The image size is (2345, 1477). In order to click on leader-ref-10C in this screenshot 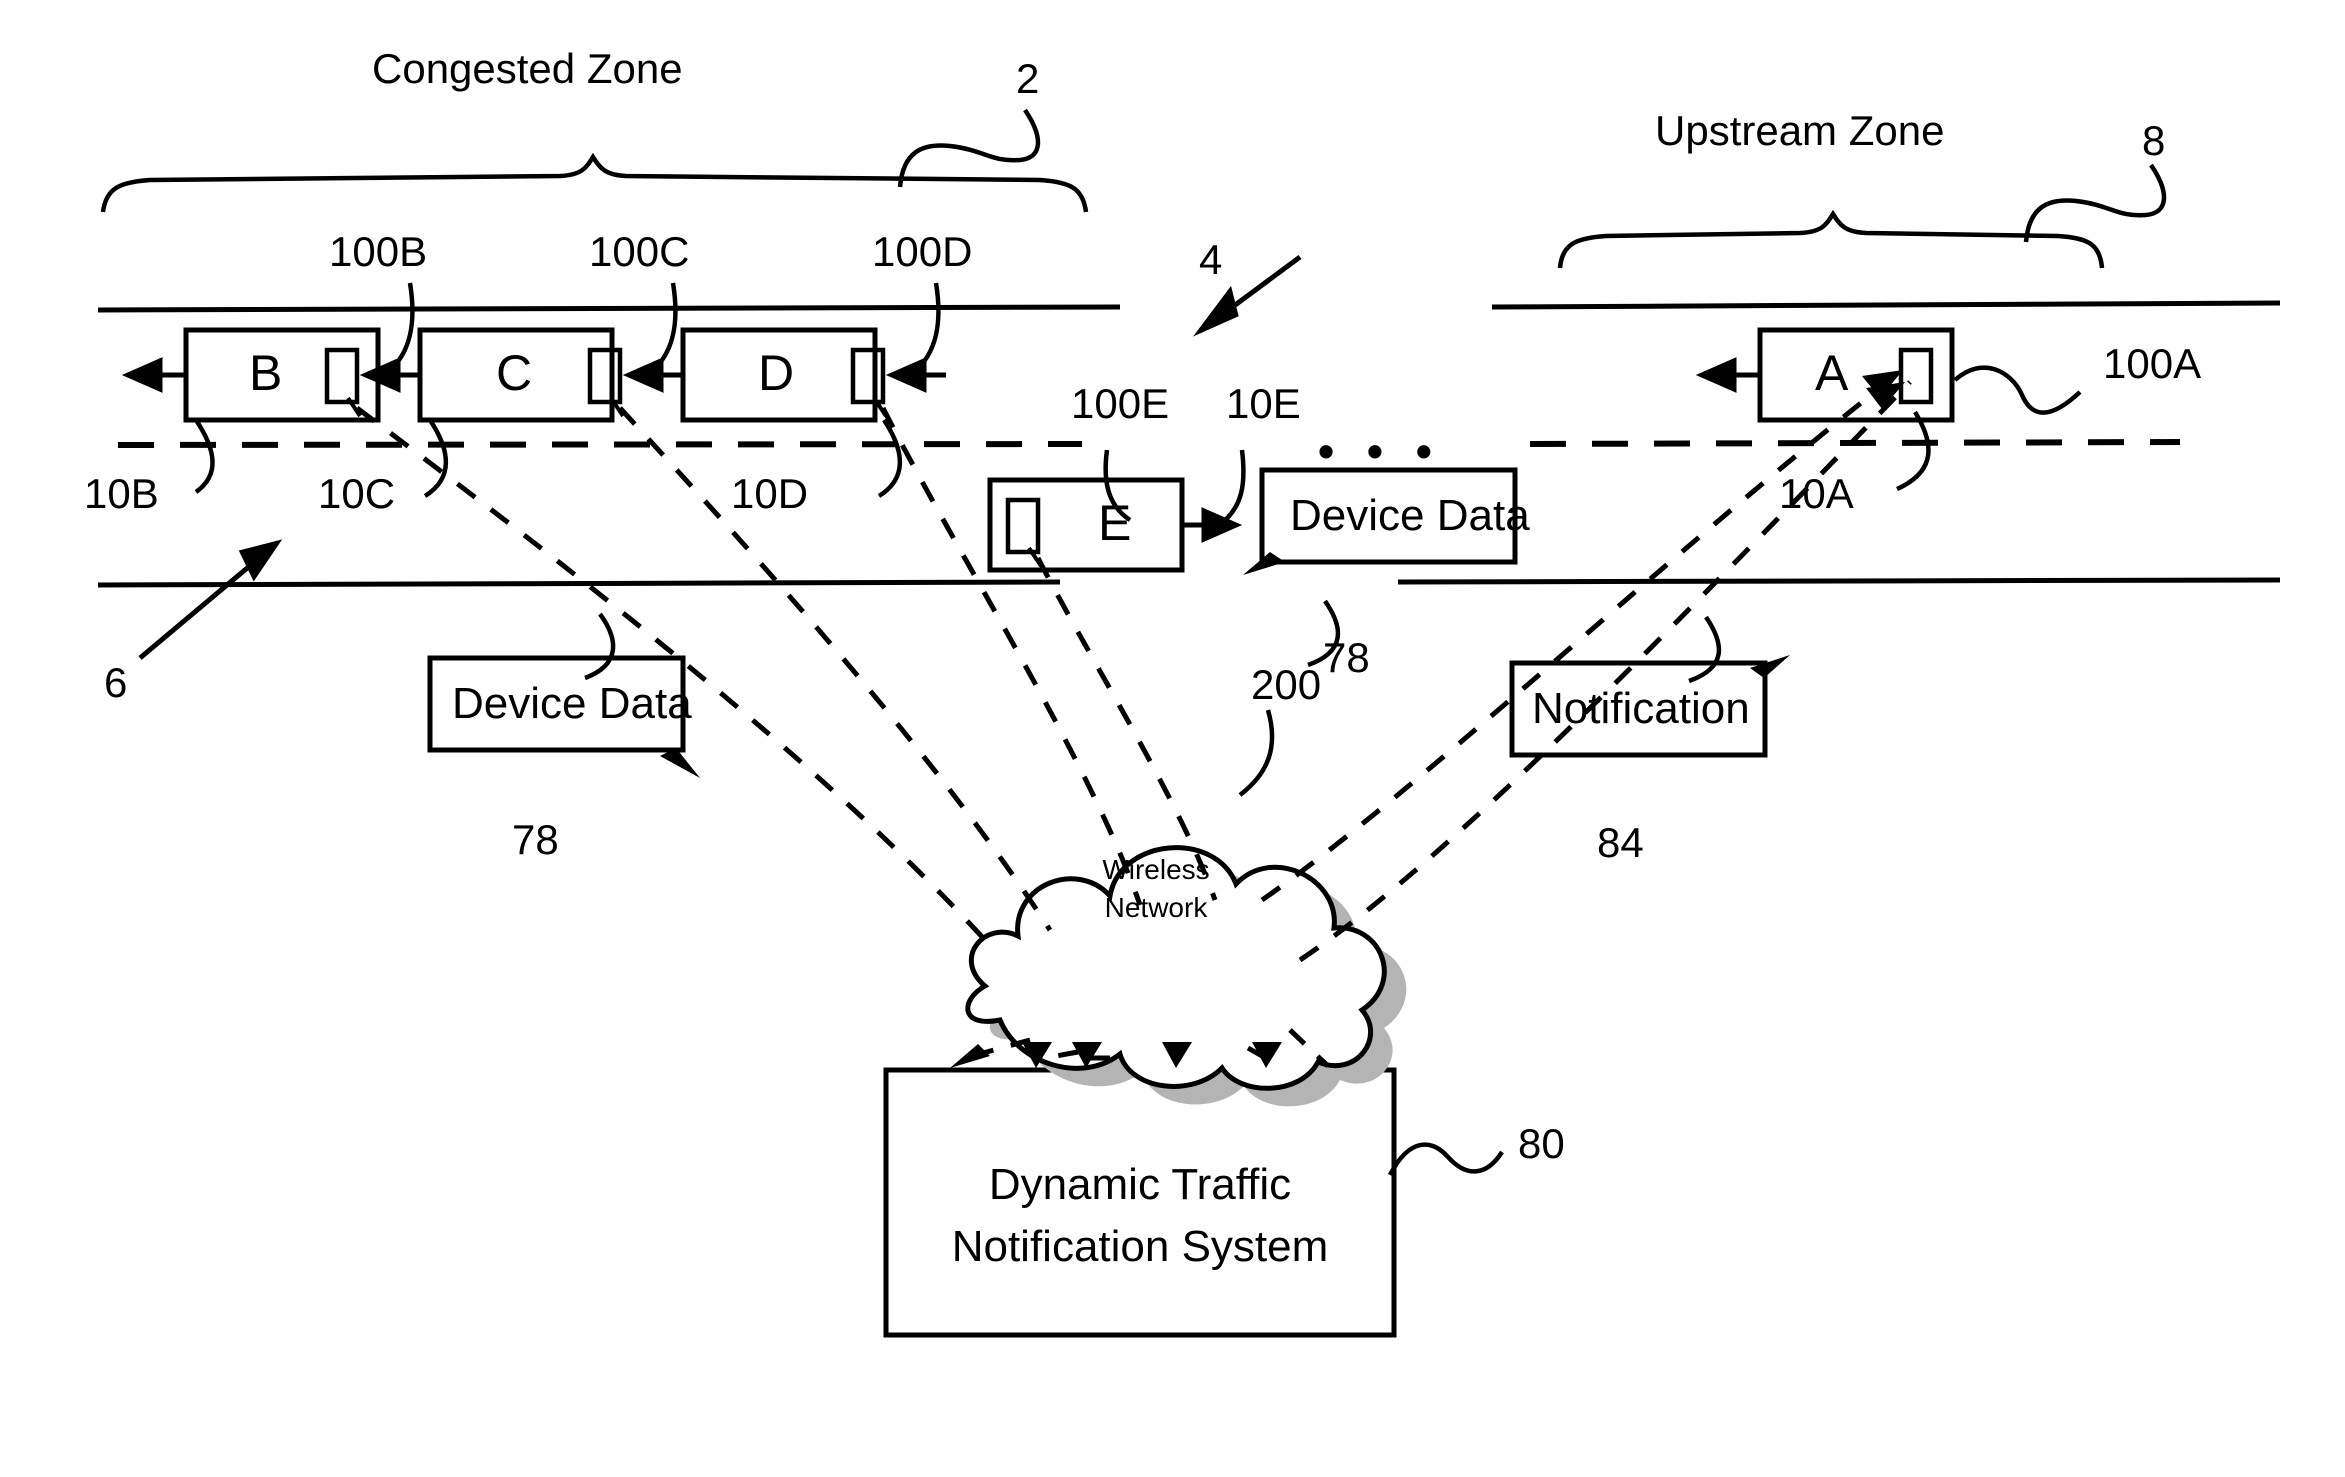, I will do `click(436, 458)`.